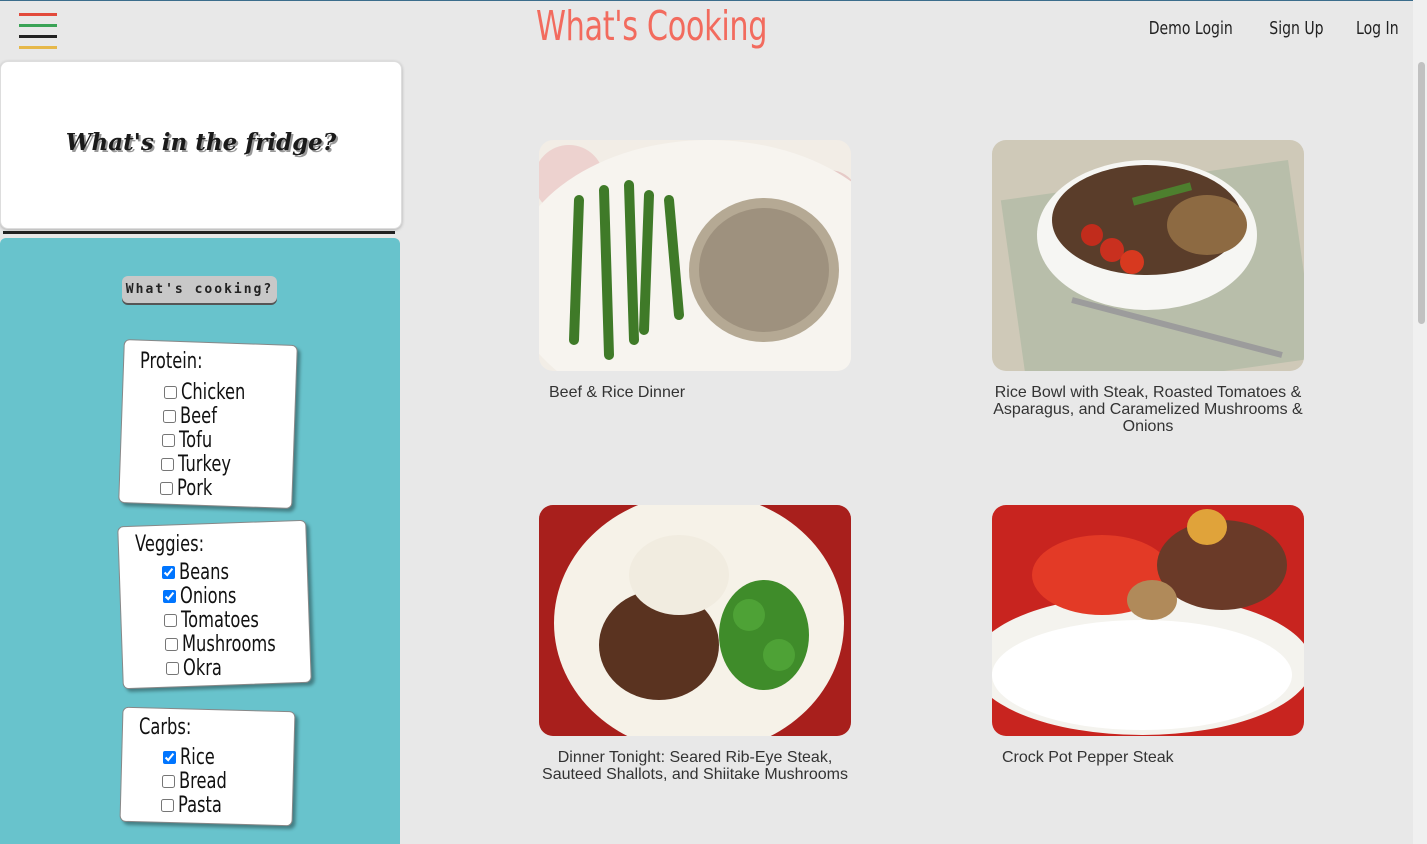 The image size is (1427, 844). I want to click on bread-label: Bread, so click(203, 781).